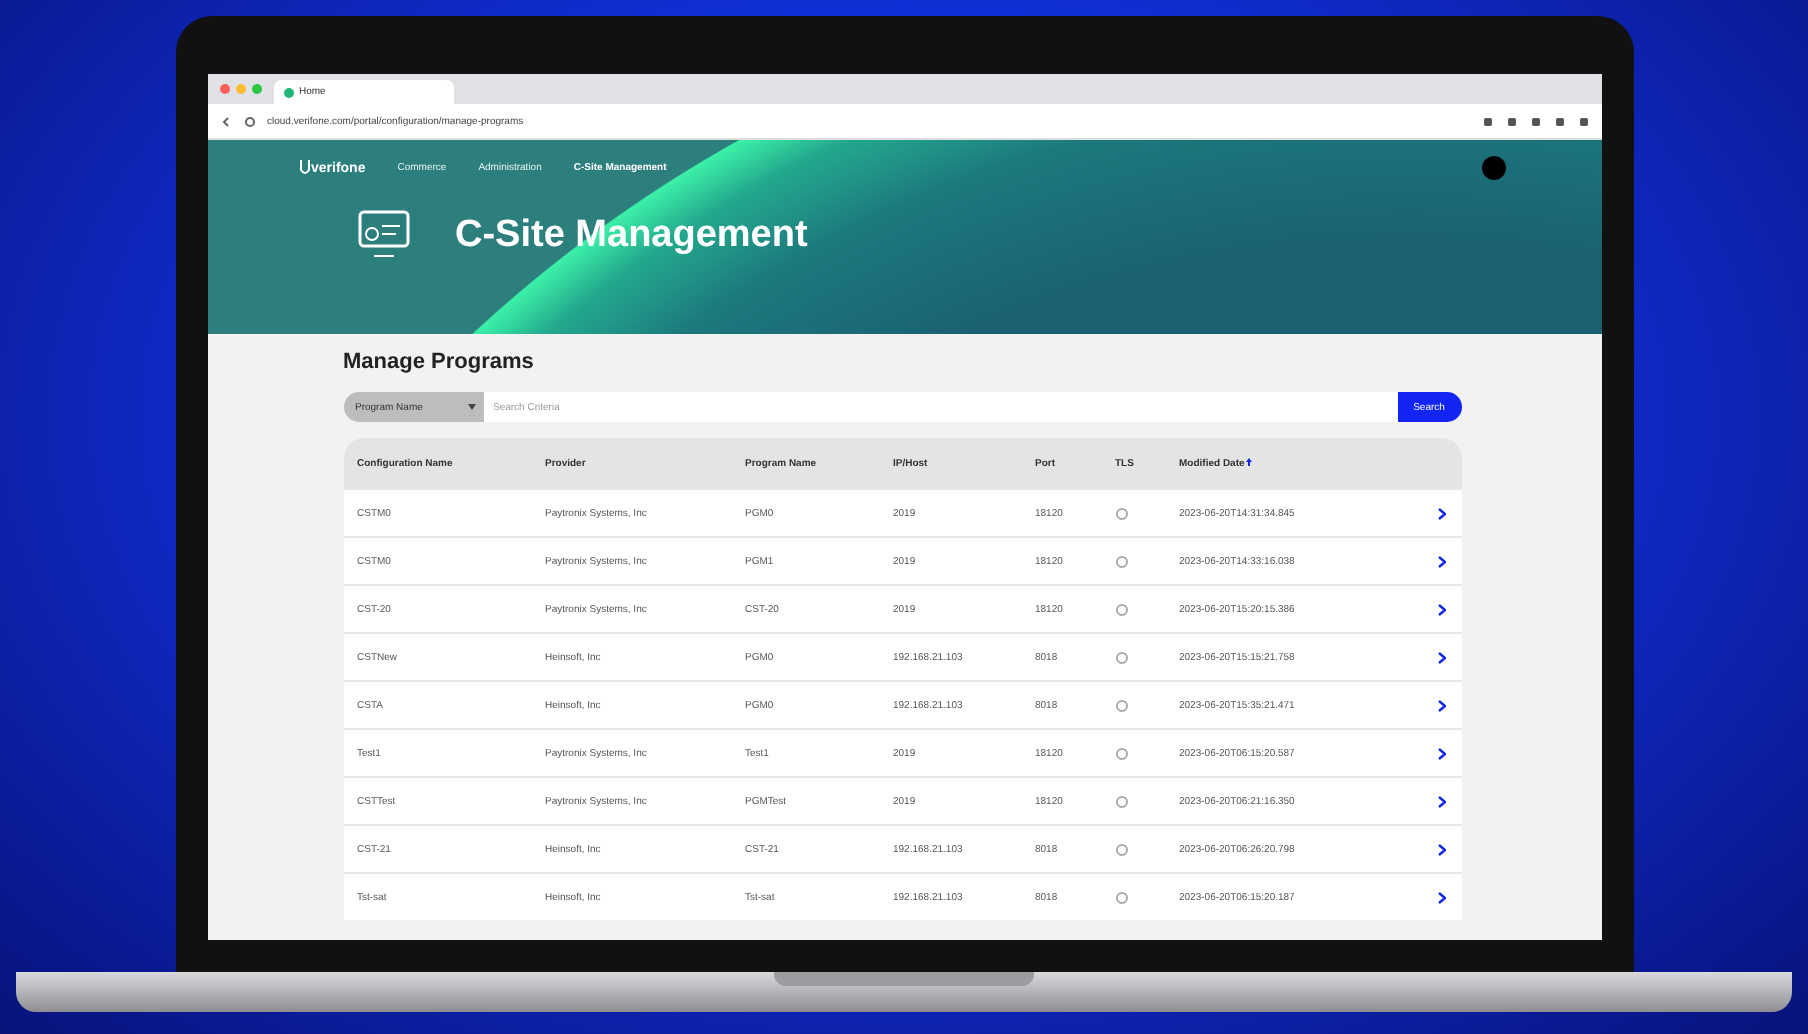  What do you see at coordinates (1249, 461) in the screenshot?
I see `sort-icon` at bounding box center [1249, 461].